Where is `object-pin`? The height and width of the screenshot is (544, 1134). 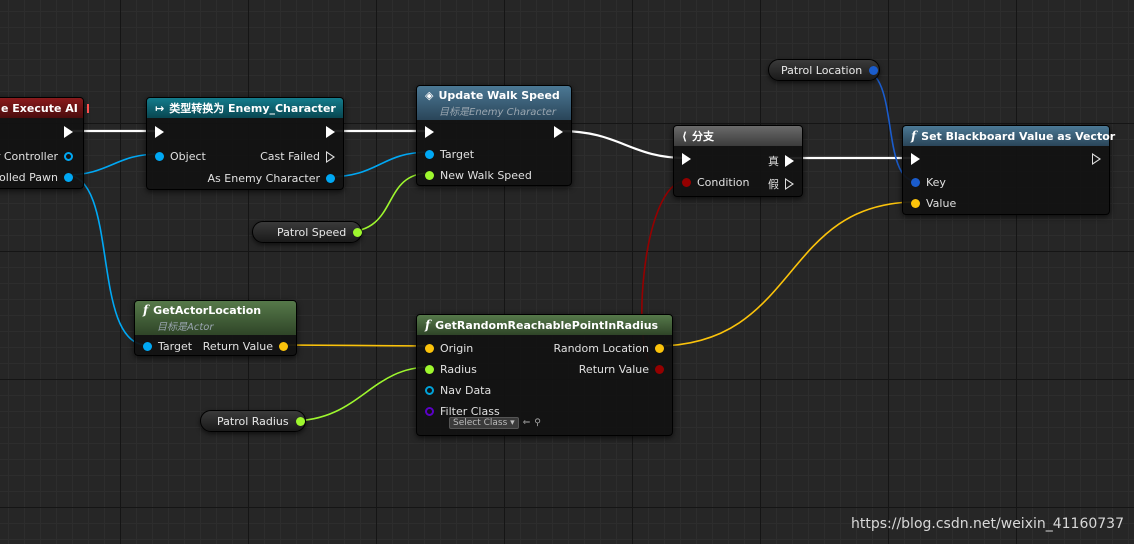
object-pin is located at coordinates (159, 156).